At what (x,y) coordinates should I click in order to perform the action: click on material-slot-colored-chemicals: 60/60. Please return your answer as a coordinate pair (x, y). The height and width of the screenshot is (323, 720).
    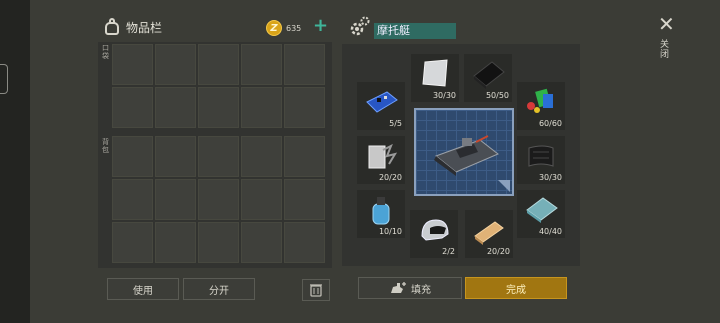
    Looking at the image, I should click on (541, 106).